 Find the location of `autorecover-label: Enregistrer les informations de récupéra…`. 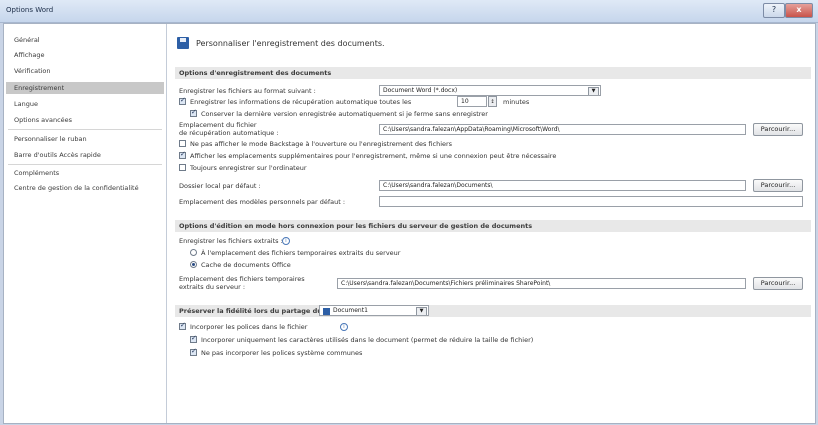

autorecover-label: Enregistrer les informations de récupéra… is located at coordinates (301, 102).